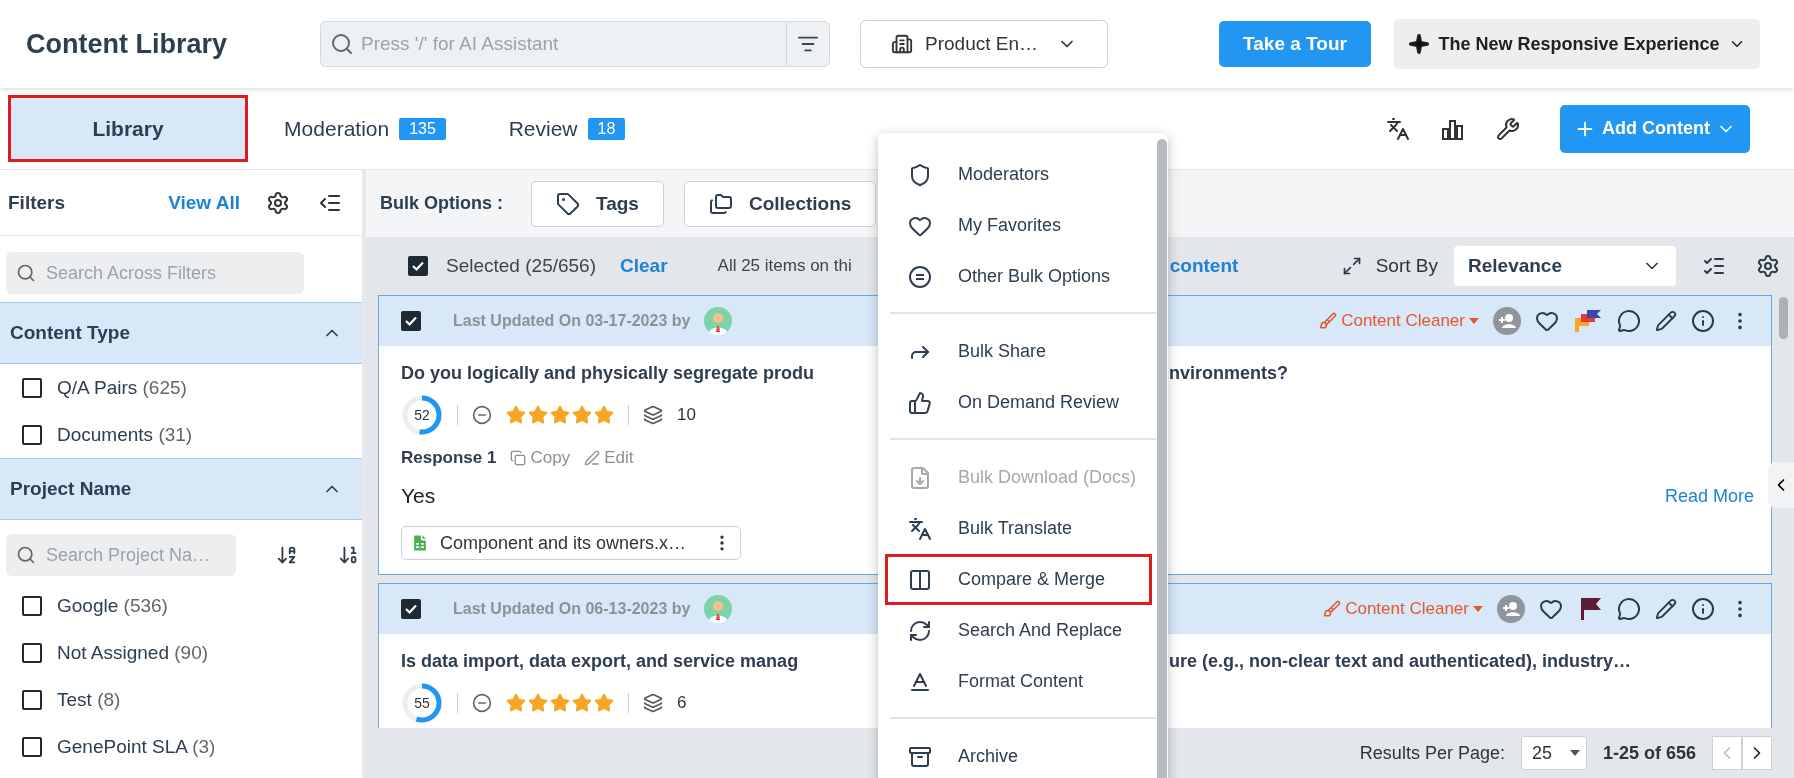  I want to click on question-title: nvironments?, so click(1229, 373).